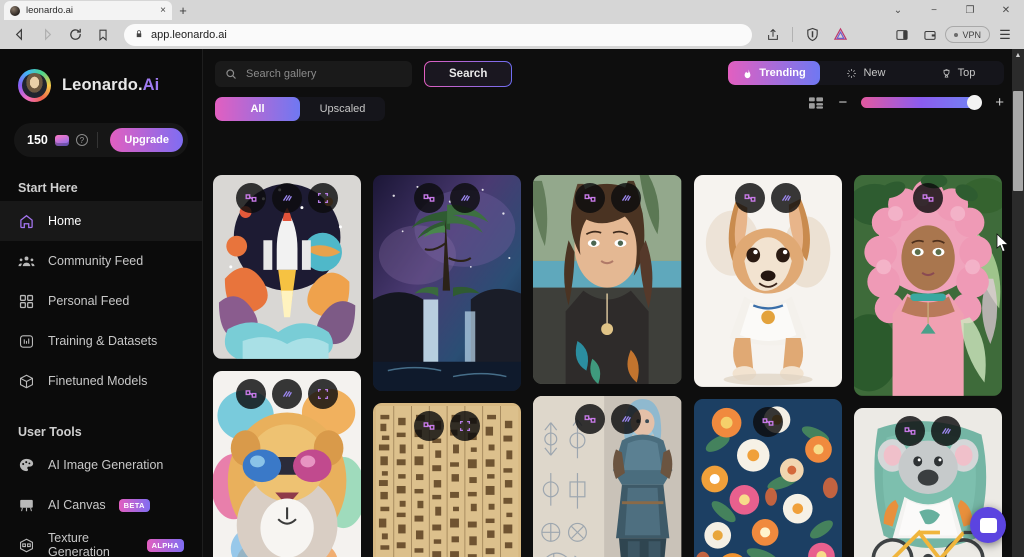 This screenshot has height=557, width=1024. I want to click on brand-logo-block: Leonardo.Ai, so click(101, 85).